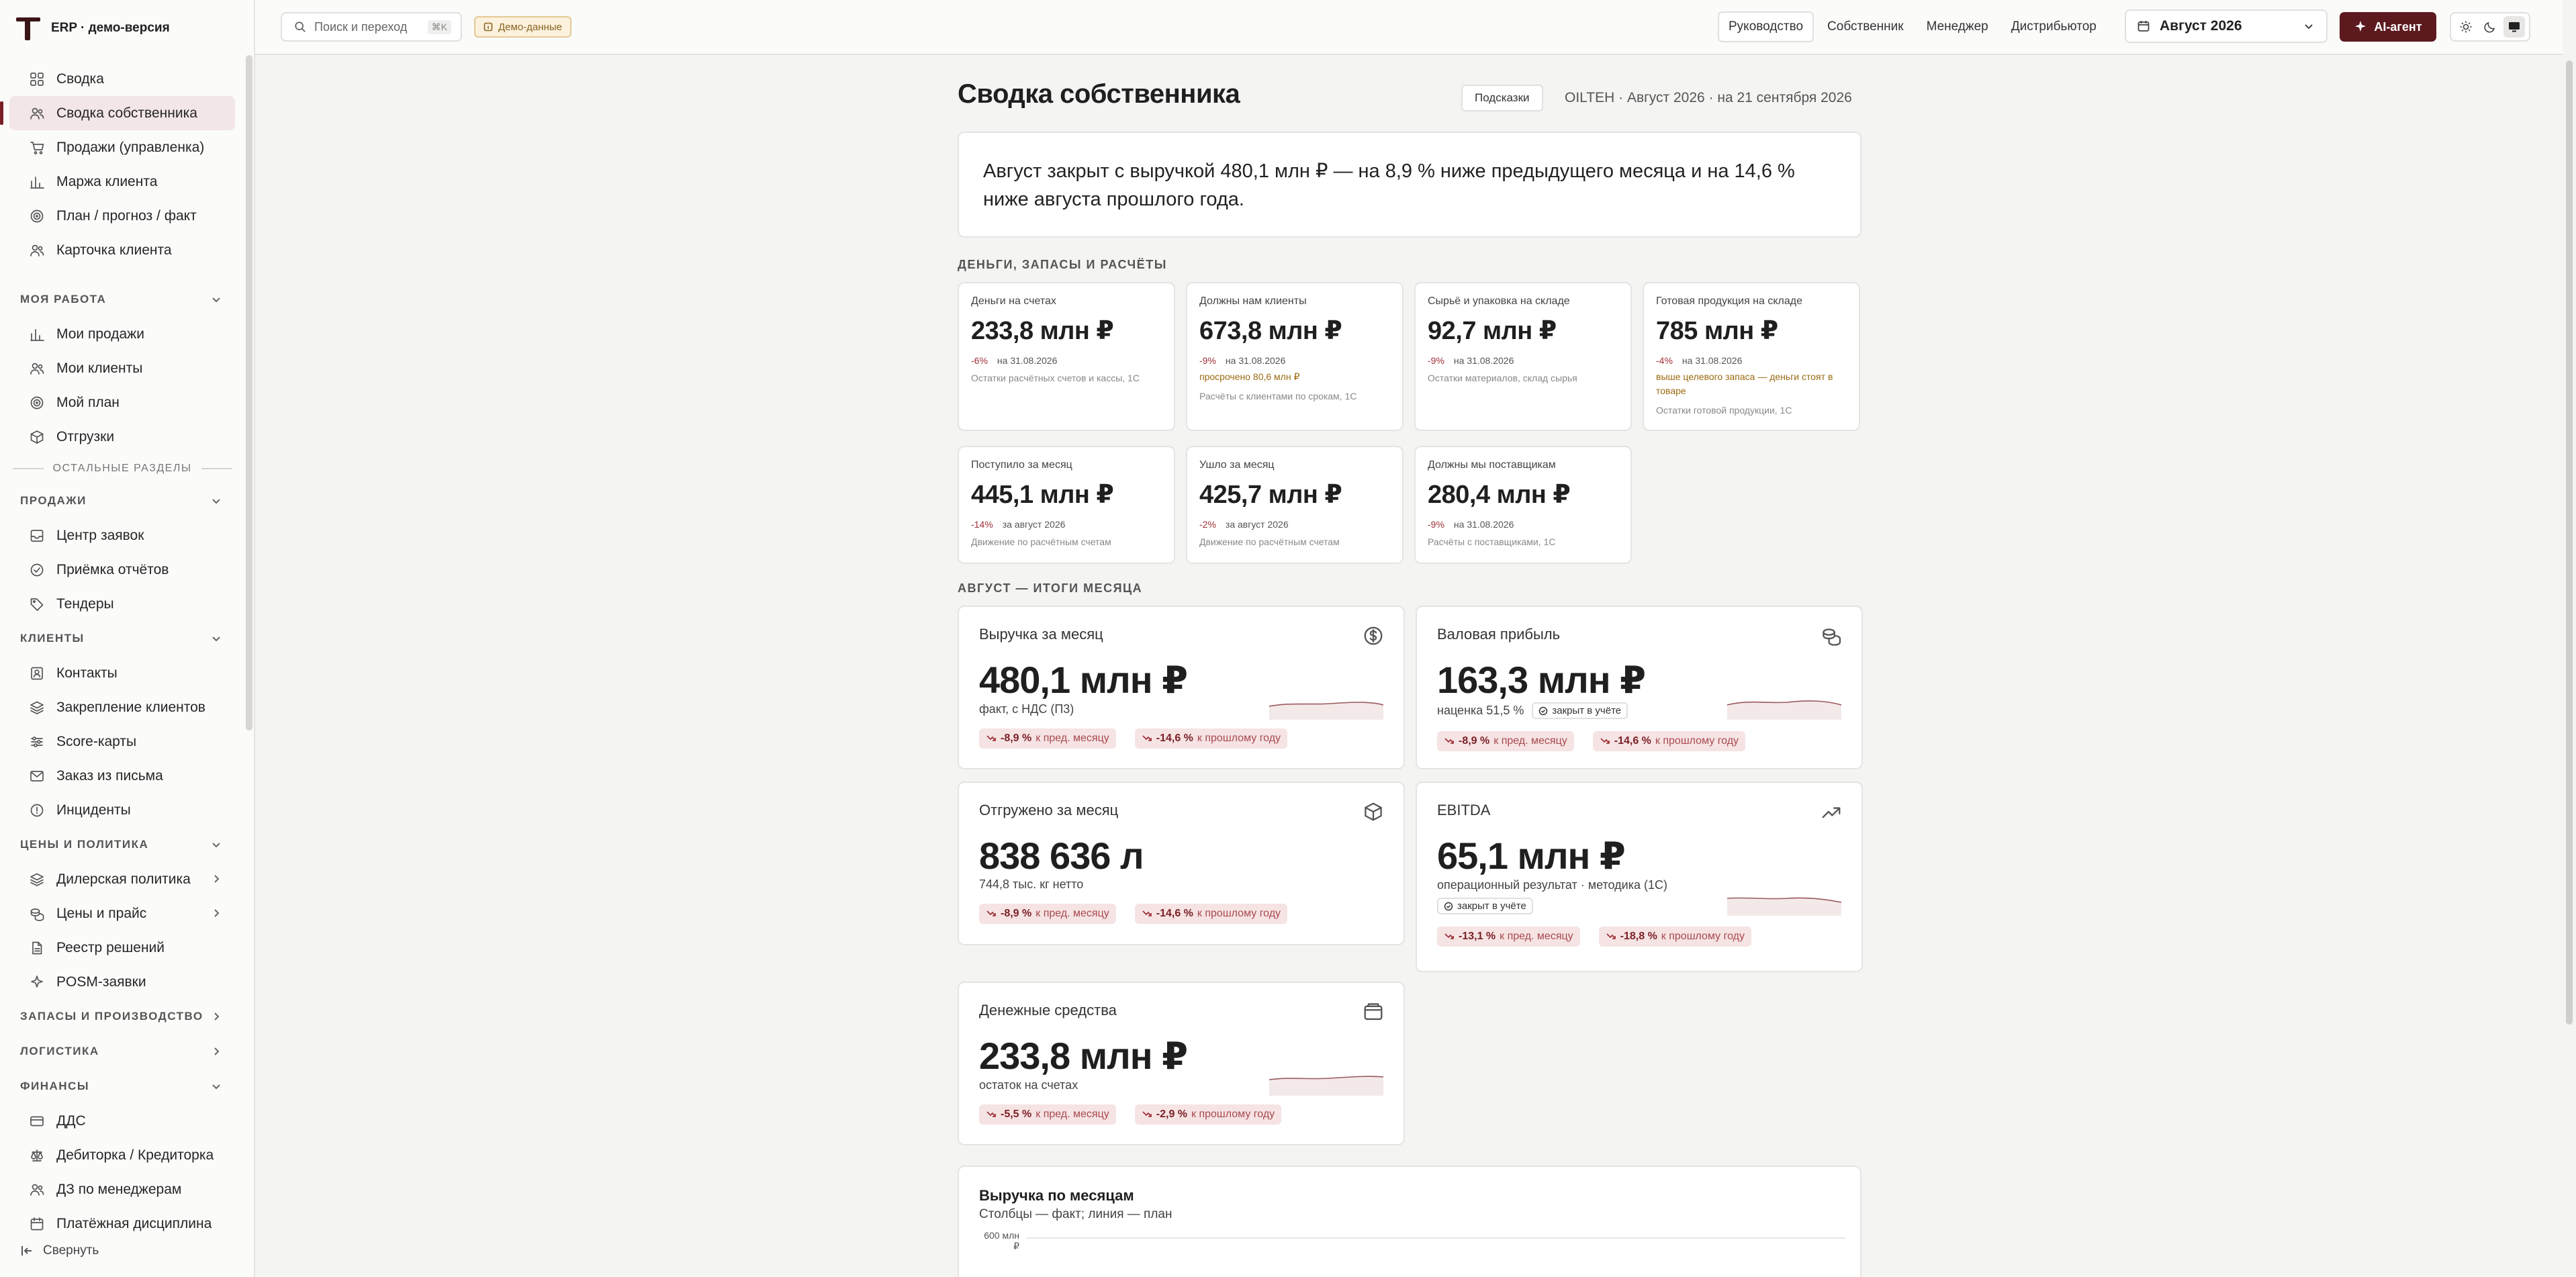 This screenshot has width=2576, height=1277. What do you see at coordinates (2054, 26) in the screenshot?
I see `role-tab-дистрибьютор: Дистрибьютор` at bounding box center [2054, 26].